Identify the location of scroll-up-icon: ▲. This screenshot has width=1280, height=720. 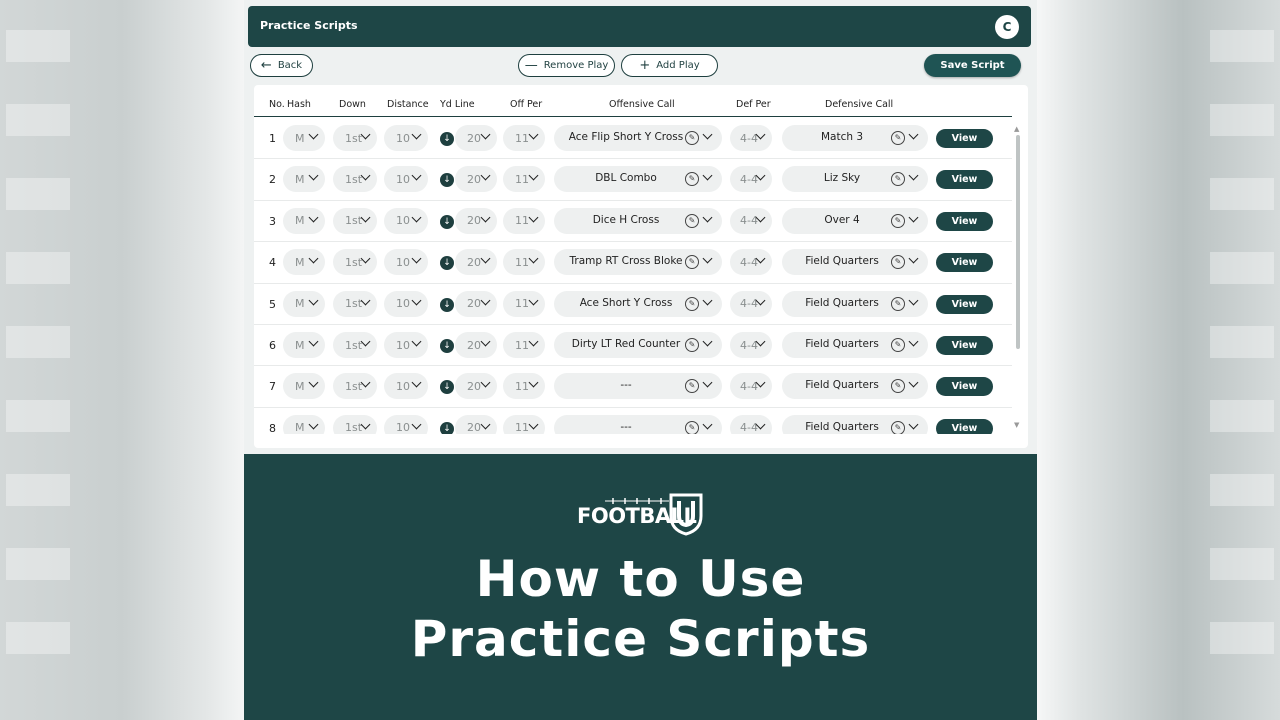
(1016, 129).